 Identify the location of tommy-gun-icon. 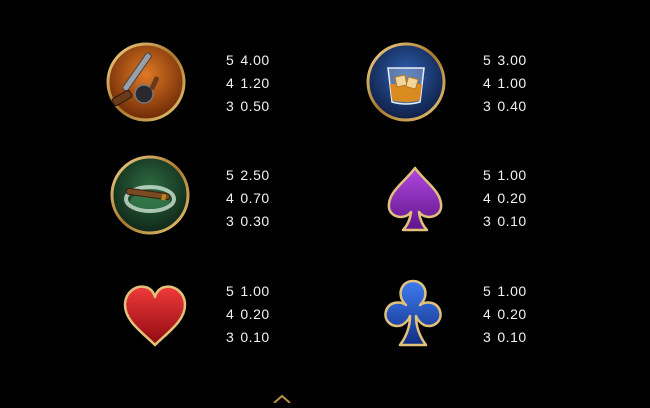
(146, 82).